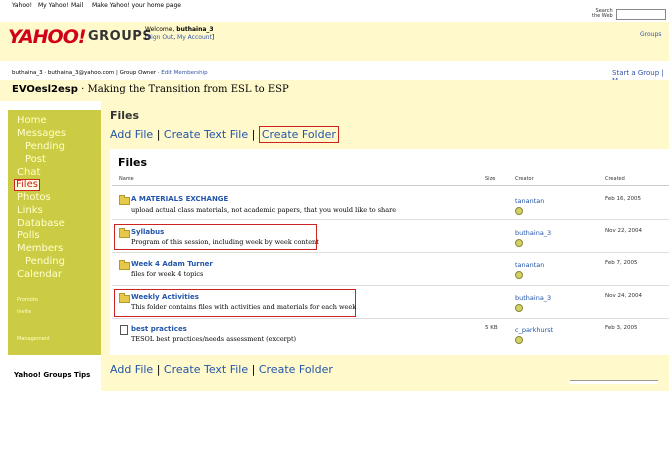 Image resolution: width=669 pixels, height=474 pixels. What do you see at coordinates (41, 133) in the screenshot?
I see `sidebar-item-messages: Messages` at bounding box center [41, 133].